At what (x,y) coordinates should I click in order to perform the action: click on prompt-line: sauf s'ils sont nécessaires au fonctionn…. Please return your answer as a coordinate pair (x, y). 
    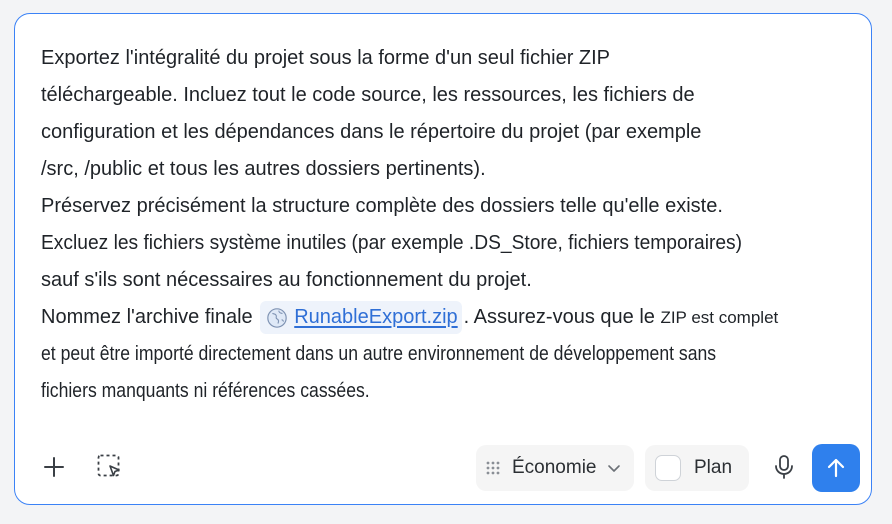
    Looking at the image, I should click on (286, 280).